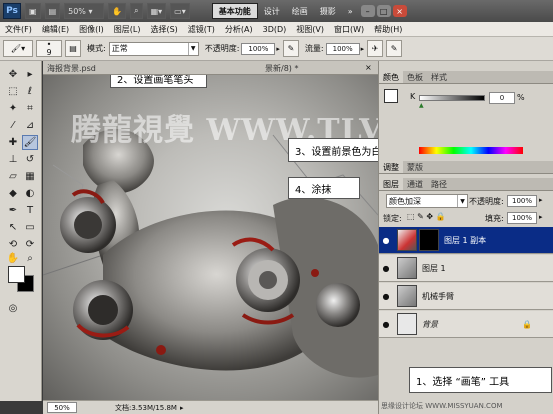  I want to click on marquee-tool-icon: ⬚, so click(13, 91).